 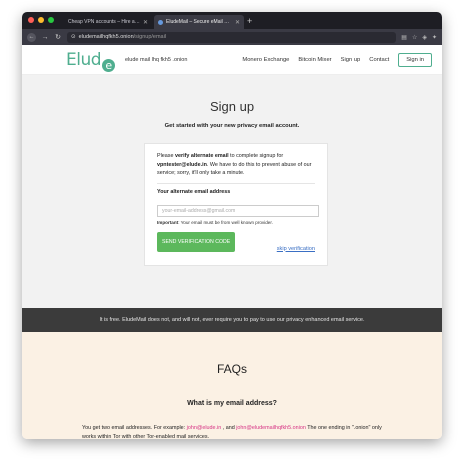 What do you see at coordinates (296, 249) in the screenshot?
I see `skip-verification-link: skip verification` at bounding box center [296, 249].